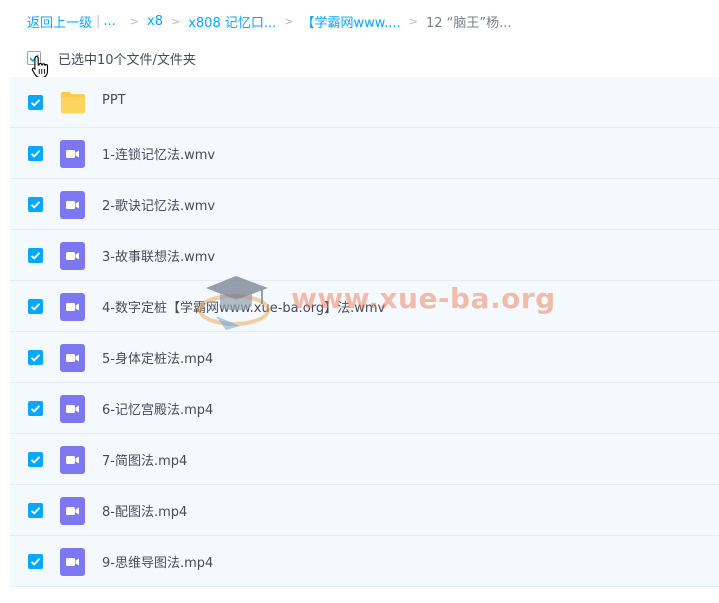 The height and width of the screenshot is (603, 719). I want to click on folder-icon, so click(73, 102).